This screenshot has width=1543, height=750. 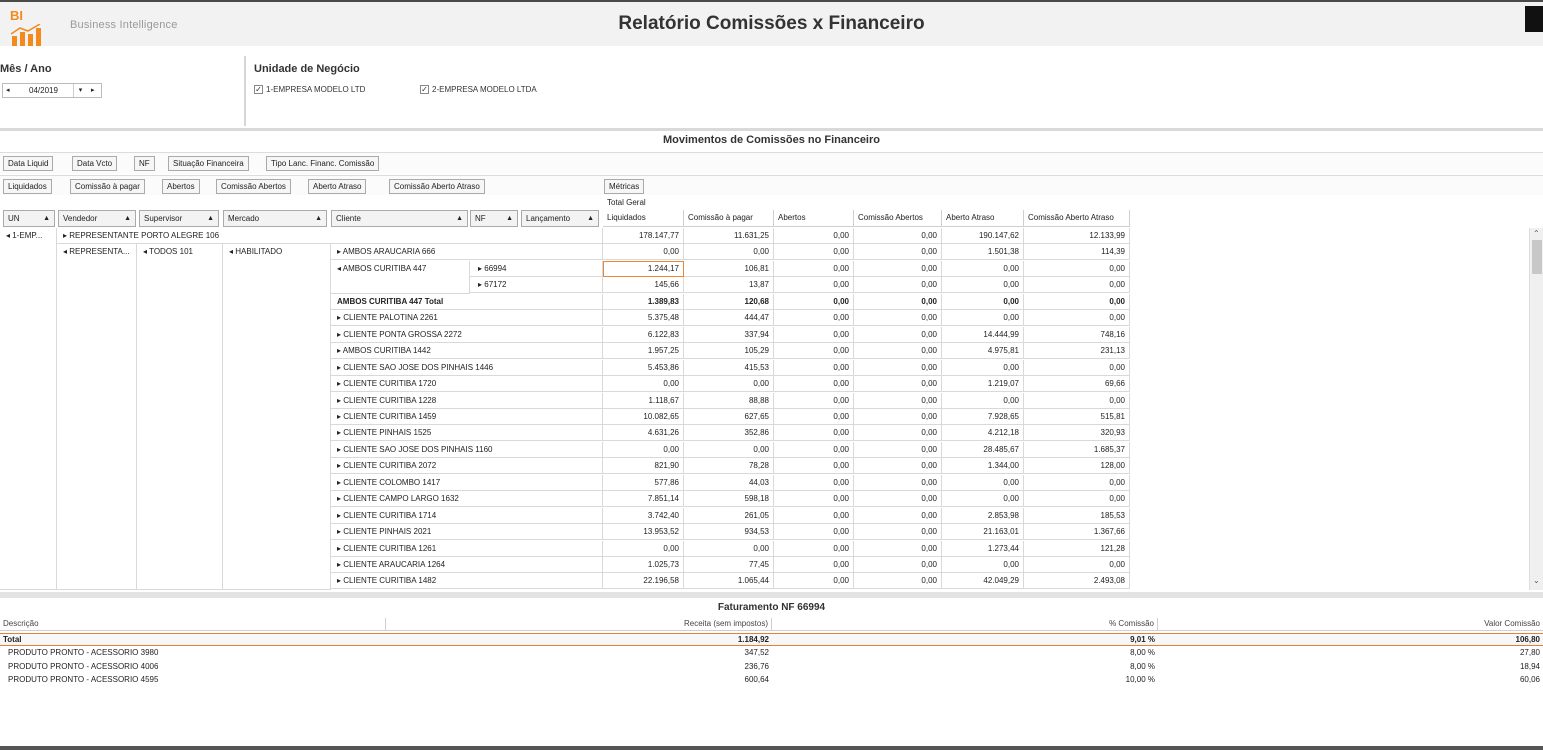 What do you see at coordinates (983, 252) in the screenshot?
I see `value-cell: 1.501,38` at bounding box center [983, 252].